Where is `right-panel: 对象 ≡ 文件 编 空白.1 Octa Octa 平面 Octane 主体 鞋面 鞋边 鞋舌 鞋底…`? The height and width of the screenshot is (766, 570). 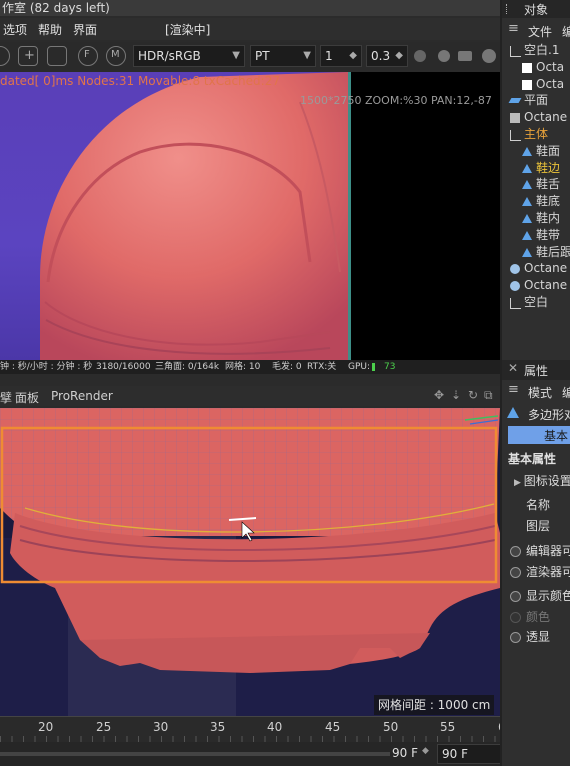 right-panel: 对象 ≡ 文件 编 空白.1 Octa Octa 平面 Octane 主体 鞋面 鞋边 鞋舌 鞋底… is located at coordinates (535, 383).